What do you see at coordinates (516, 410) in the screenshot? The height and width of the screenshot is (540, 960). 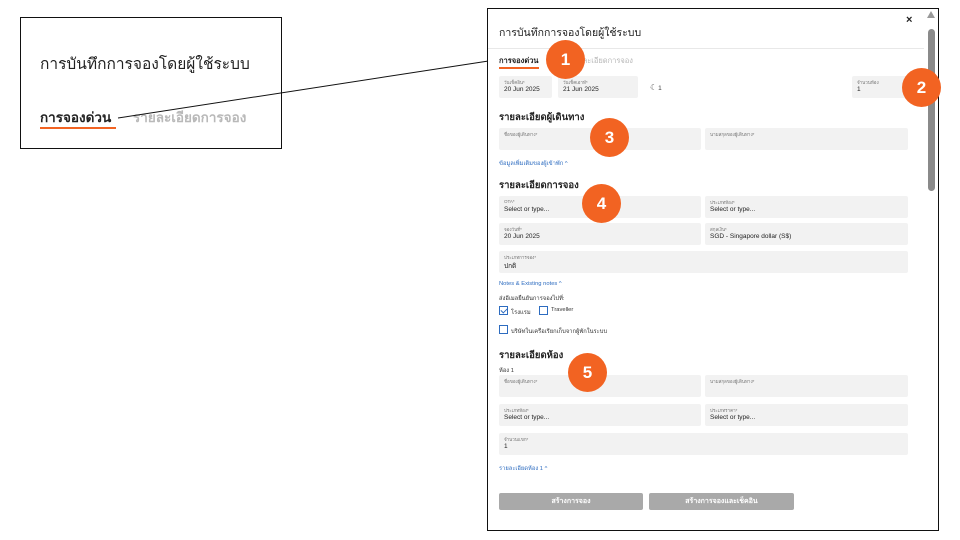 I see `room-room-type-label: ประเภทห้อง*` at bounding box center [516, 410].